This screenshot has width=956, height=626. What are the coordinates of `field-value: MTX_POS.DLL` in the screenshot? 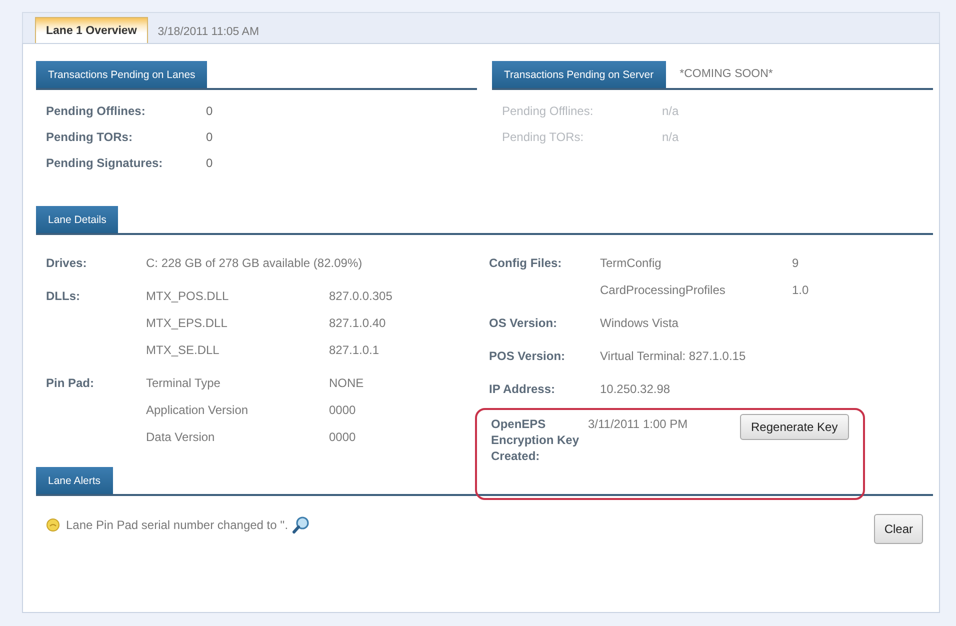 It's located at (188, 296).